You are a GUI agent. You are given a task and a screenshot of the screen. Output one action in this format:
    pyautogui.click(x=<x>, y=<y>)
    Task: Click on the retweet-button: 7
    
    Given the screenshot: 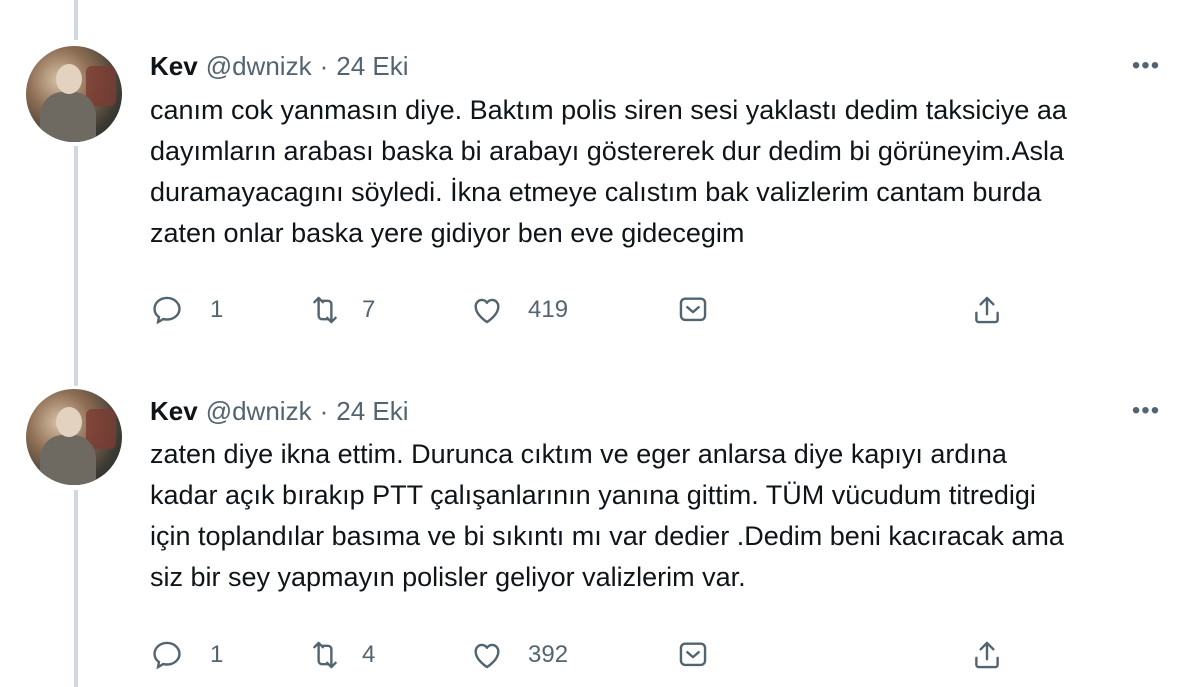 What is the action you would take?
    pyautogui.click(x=341, y=310)
    